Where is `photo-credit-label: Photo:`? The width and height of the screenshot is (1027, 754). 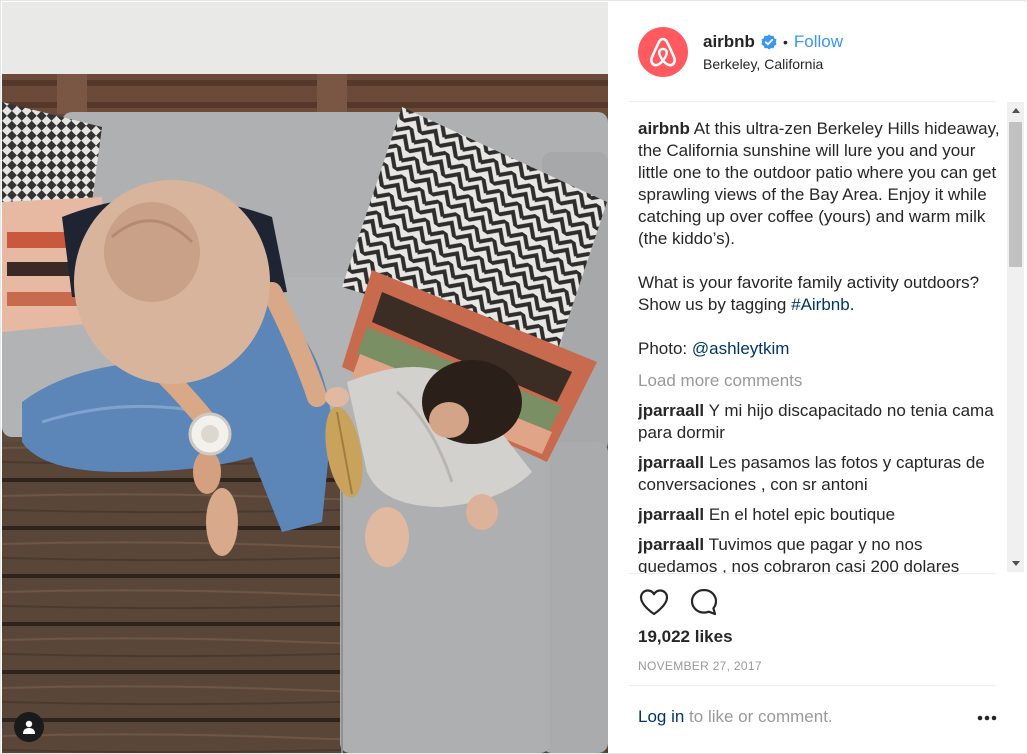 photo-credit-label: Photo: is located at coordinates (665, 348).